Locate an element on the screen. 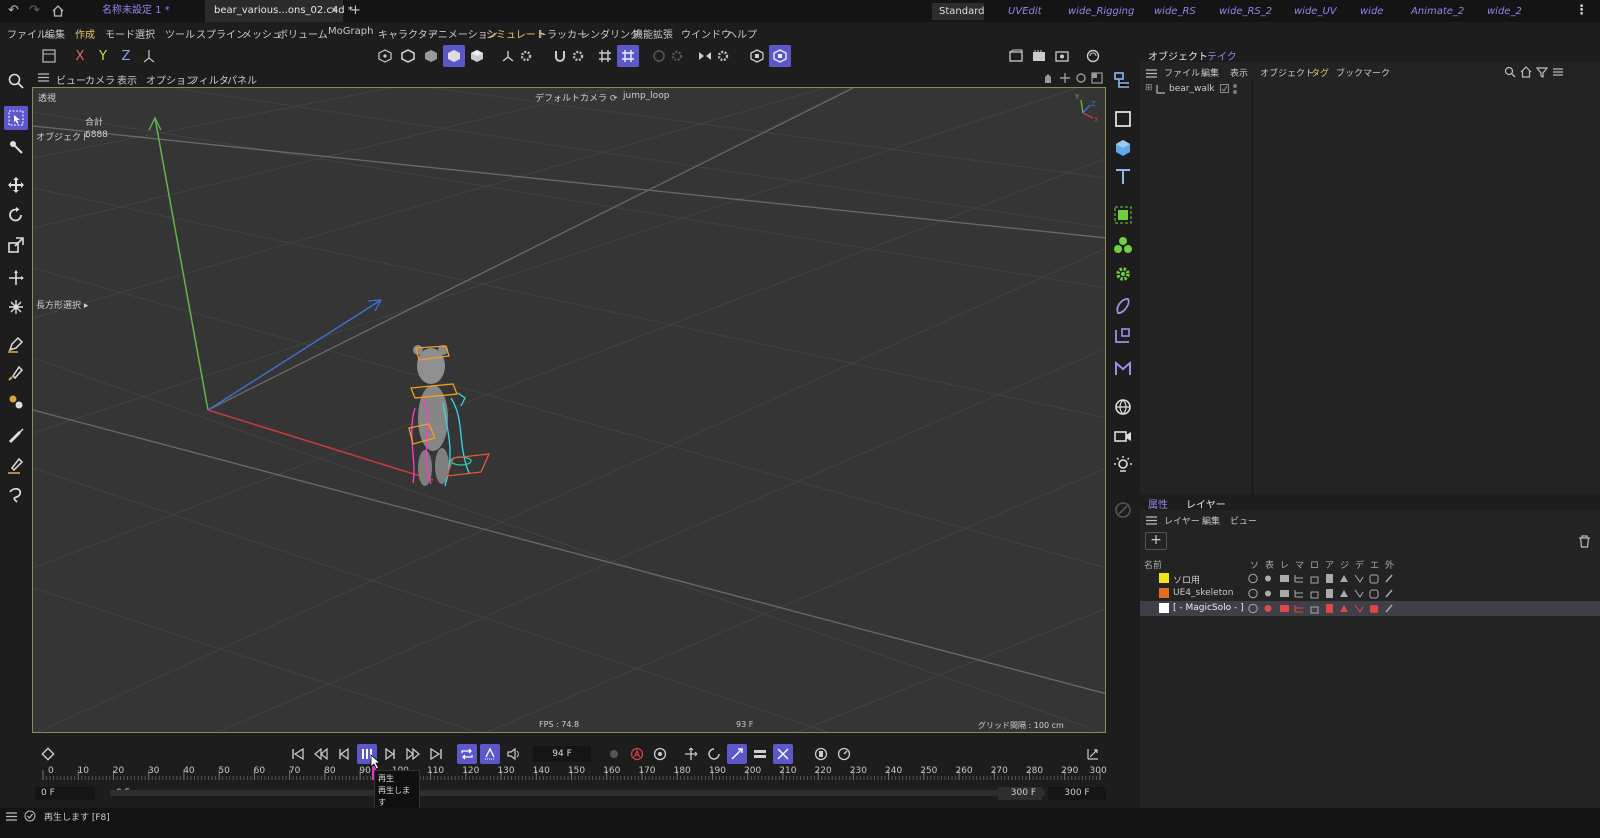 This screenshot has height=838, width=1600. grid-snap-icon is located at coordinates (605, 56).